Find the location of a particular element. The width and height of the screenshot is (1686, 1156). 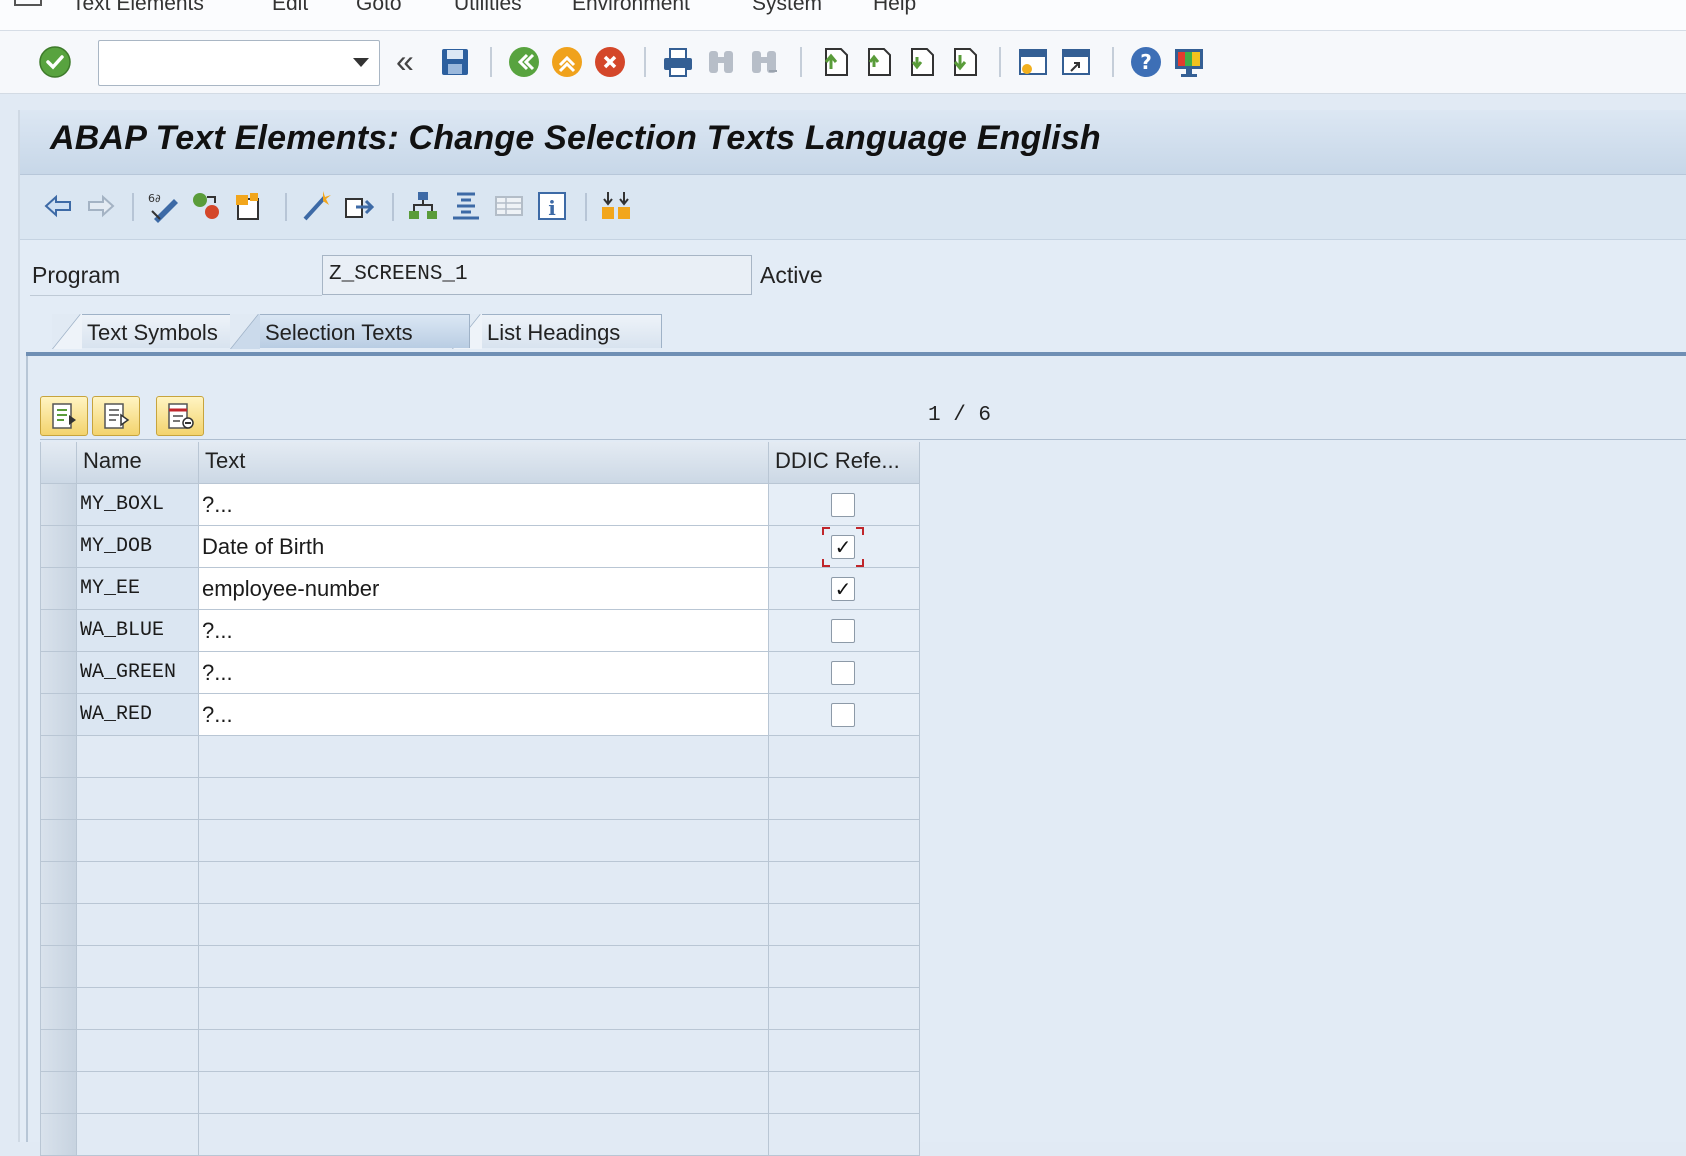

help-icon: ? is located at coordinates (1146, 62).